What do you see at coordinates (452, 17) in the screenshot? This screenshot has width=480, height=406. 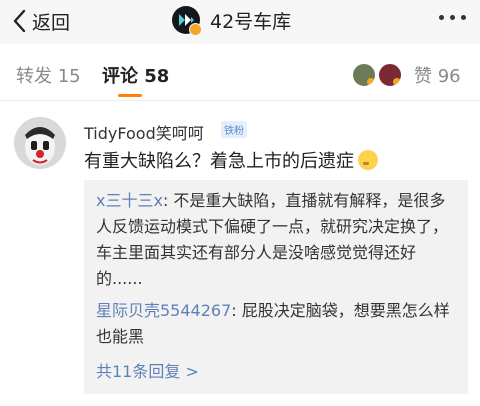 I see `more-options-icon` at bounding box center [452, 17].